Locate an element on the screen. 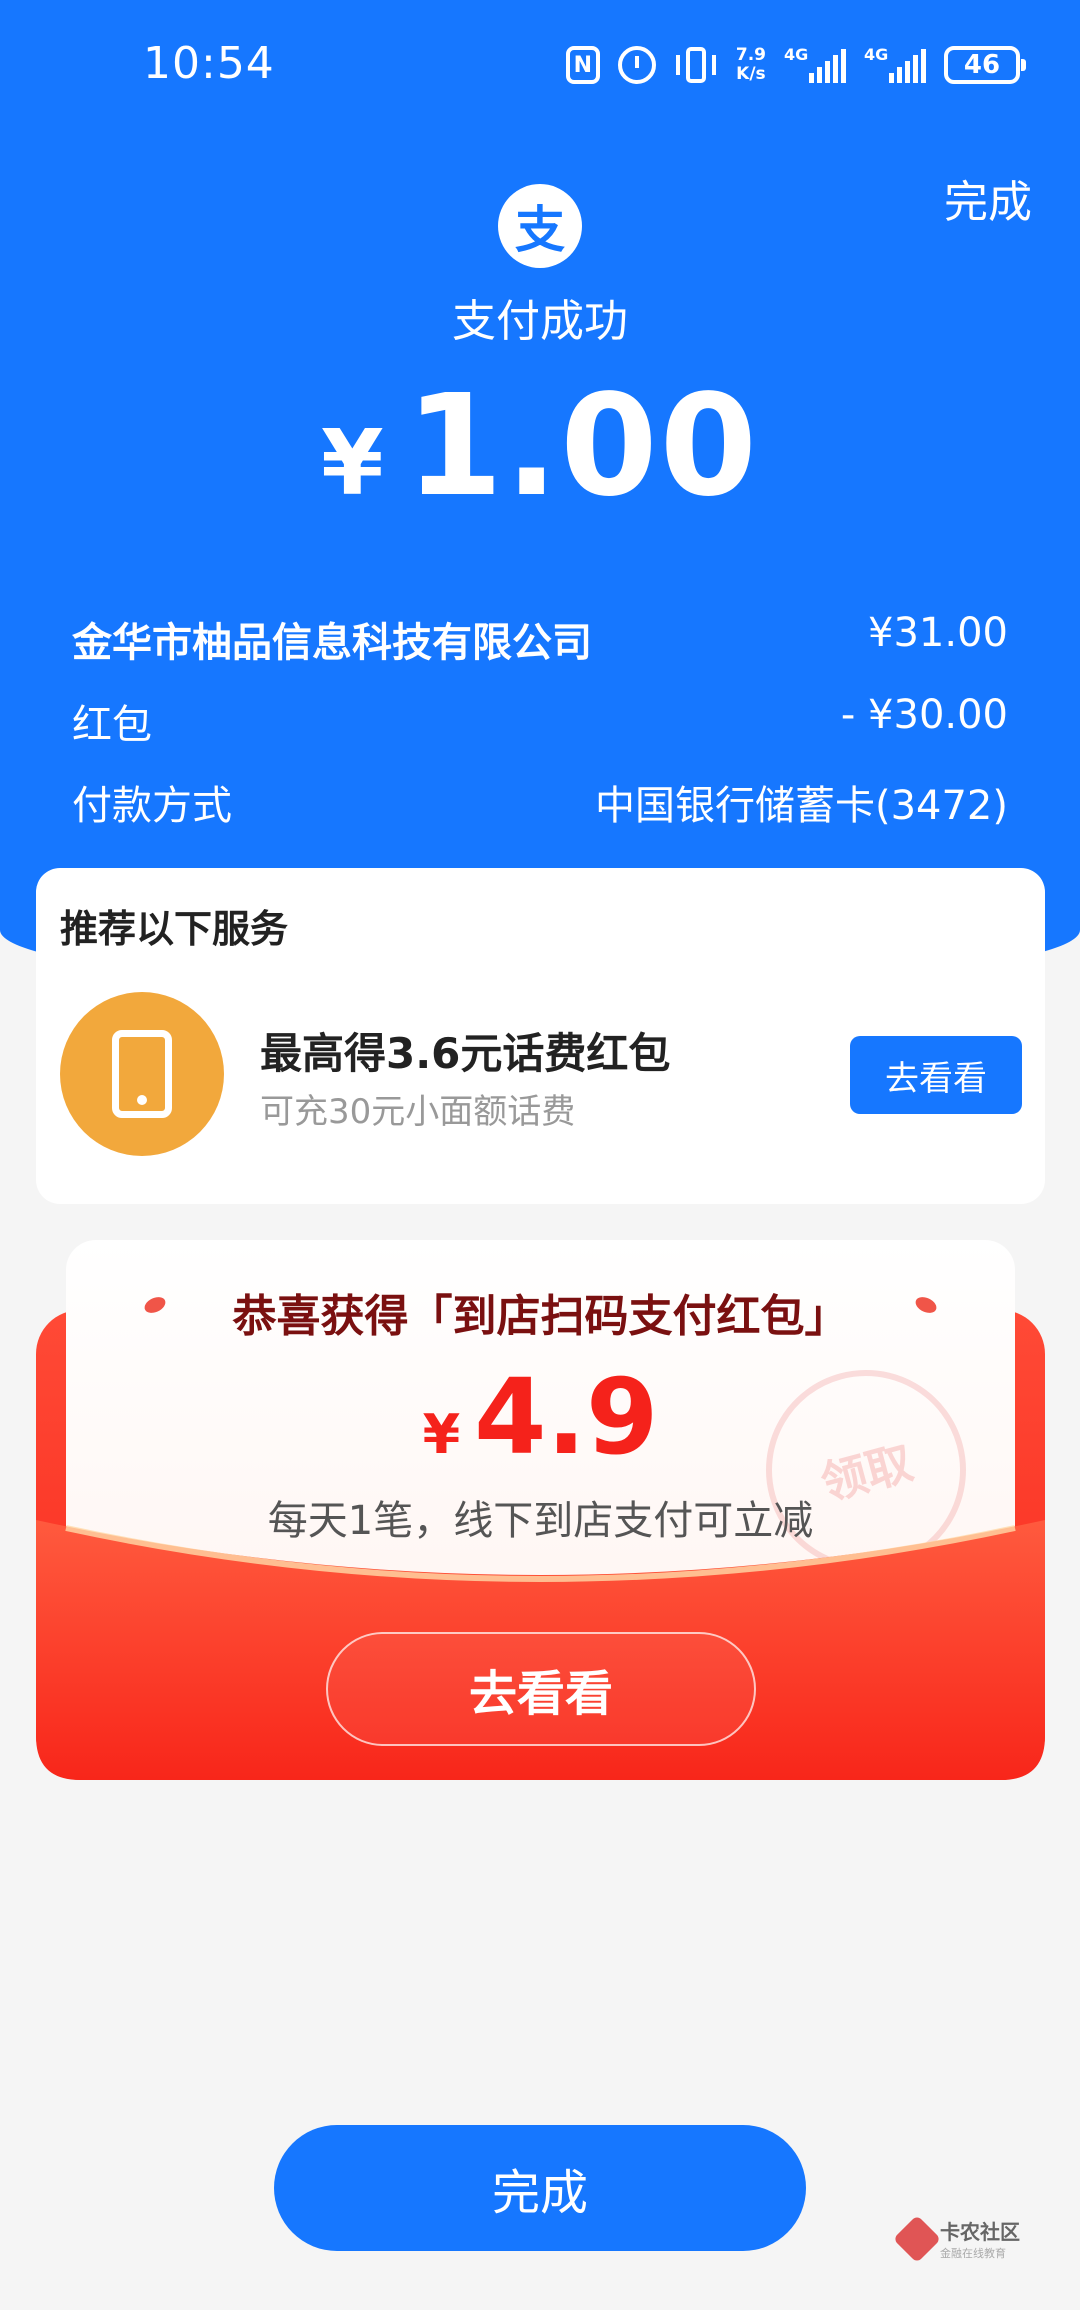  recommend-sub-text: 可充30元小面额话费 is located at coordinates (418, 1112).